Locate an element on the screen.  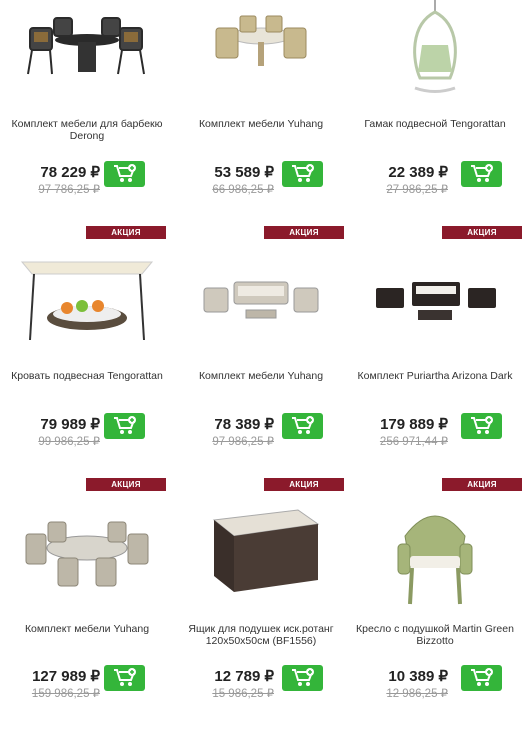
product-old-price: 66 986,25 ₽ is located at coordinates (243, 190).